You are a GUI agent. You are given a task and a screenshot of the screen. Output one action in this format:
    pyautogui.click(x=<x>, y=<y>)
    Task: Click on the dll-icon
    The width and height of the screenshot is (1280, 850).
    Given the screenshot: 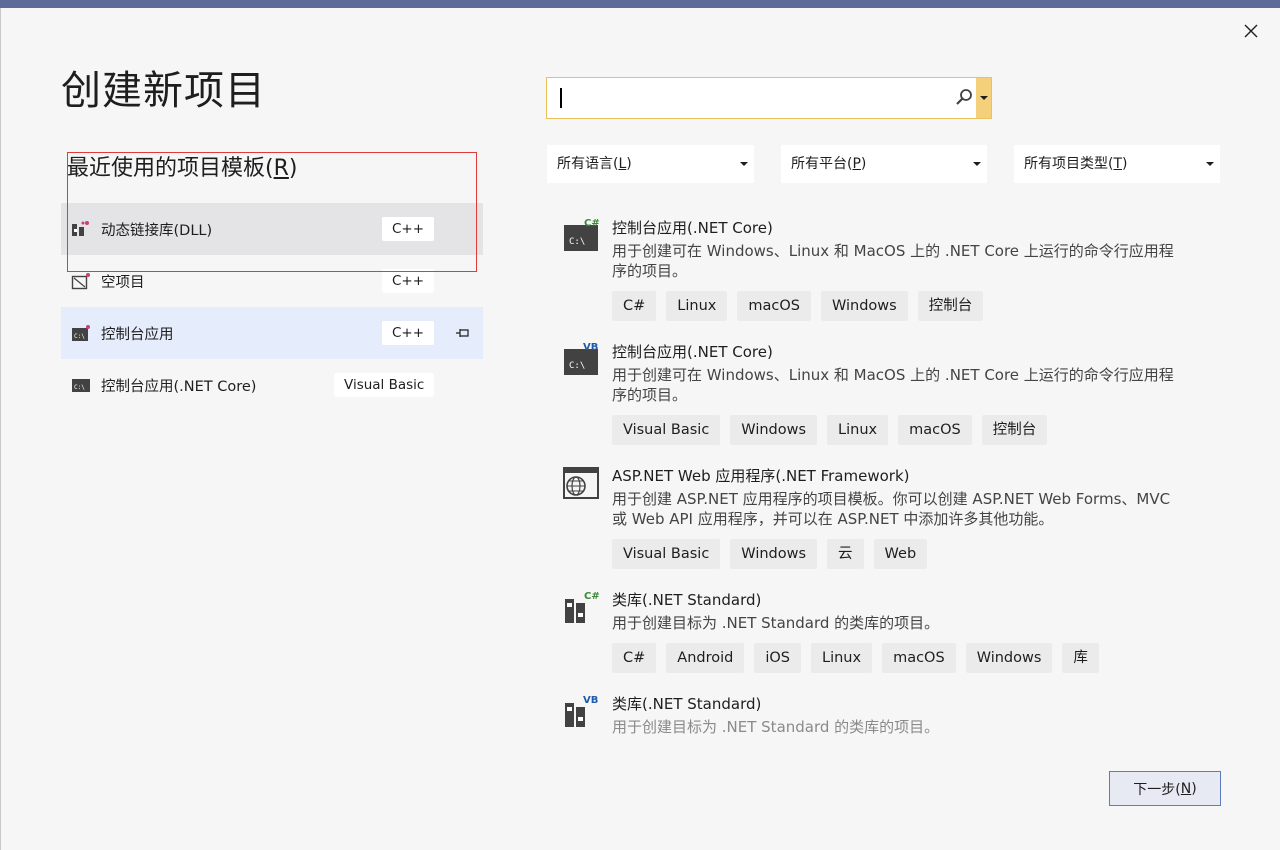 What is the action you would take?
    pyautogui.click(x=81, y=229)
    